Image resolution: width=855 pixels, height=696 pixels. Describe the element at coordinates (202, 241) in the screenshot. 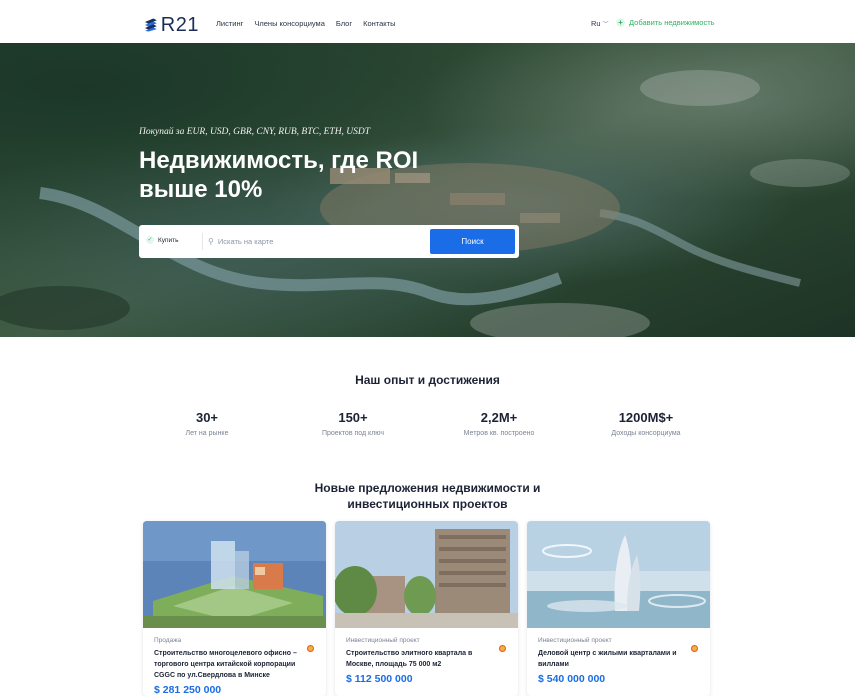

I see `search-divider` at that location.